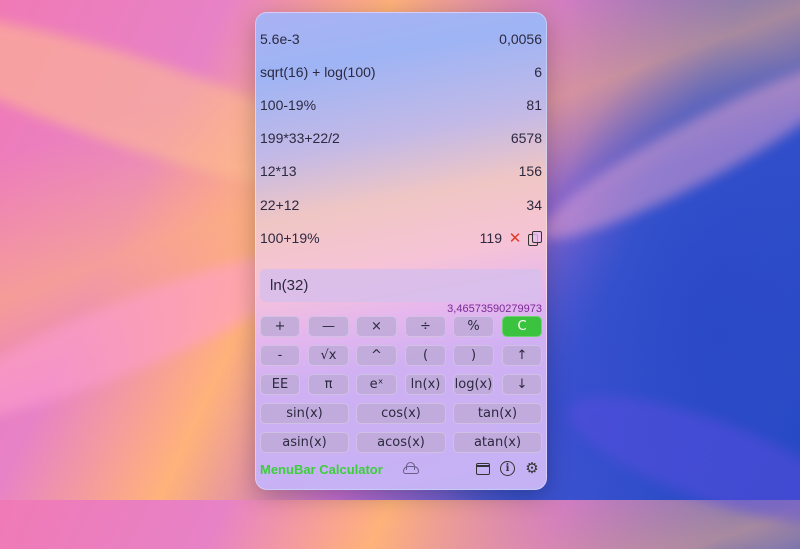 This screenshot has height=549, width=800. What do you see at coordinates (401, 237) in the screenshot?
I see `history-row: 100+19% 119 ✕` at bounding box center [401, 237].